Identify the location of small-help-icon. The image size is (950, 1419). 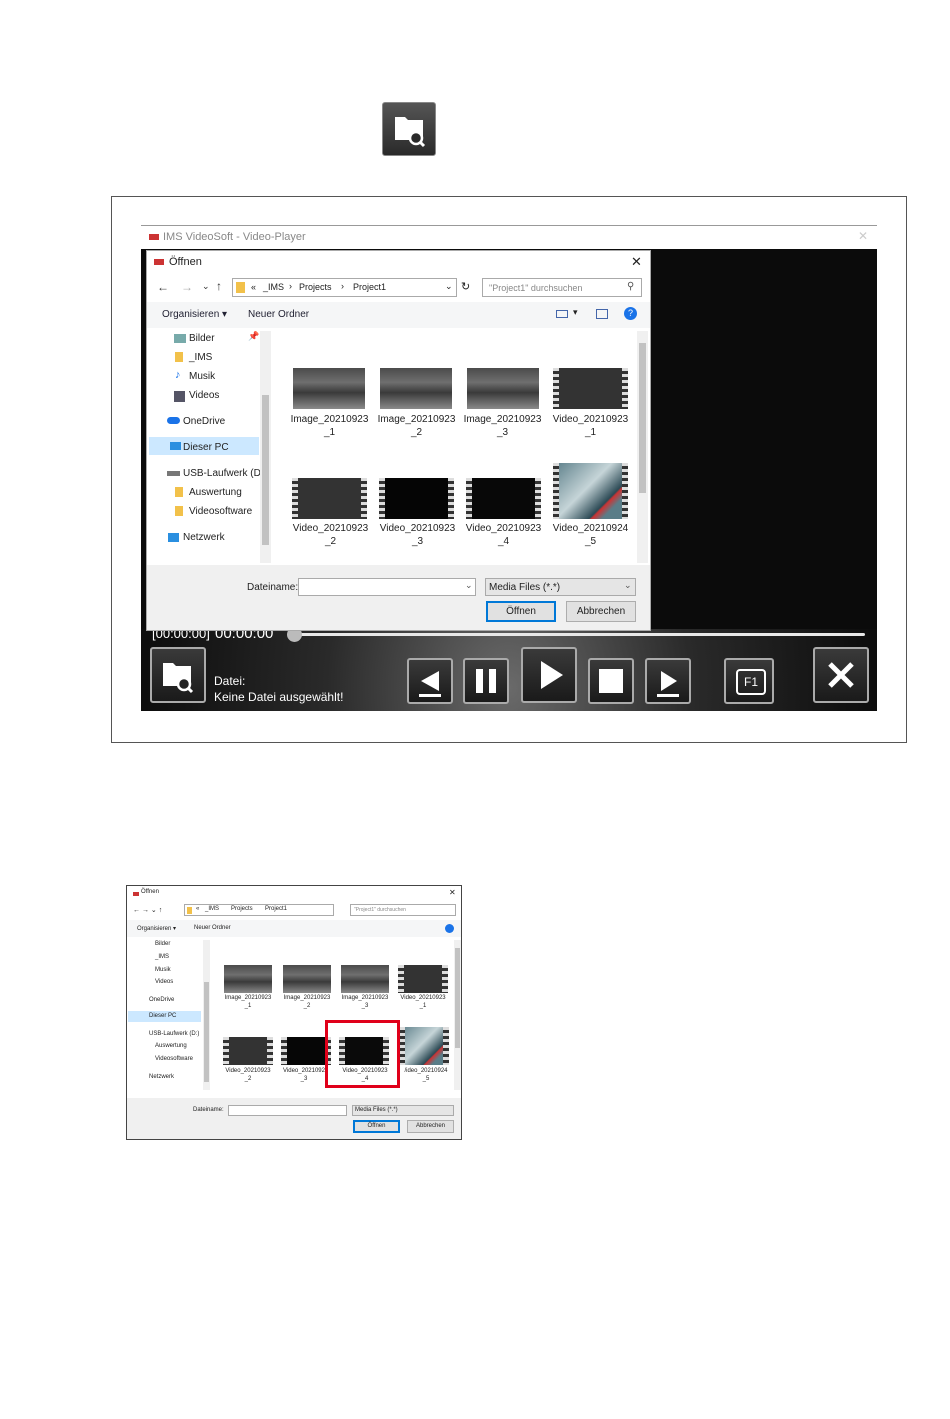
(449, 928).